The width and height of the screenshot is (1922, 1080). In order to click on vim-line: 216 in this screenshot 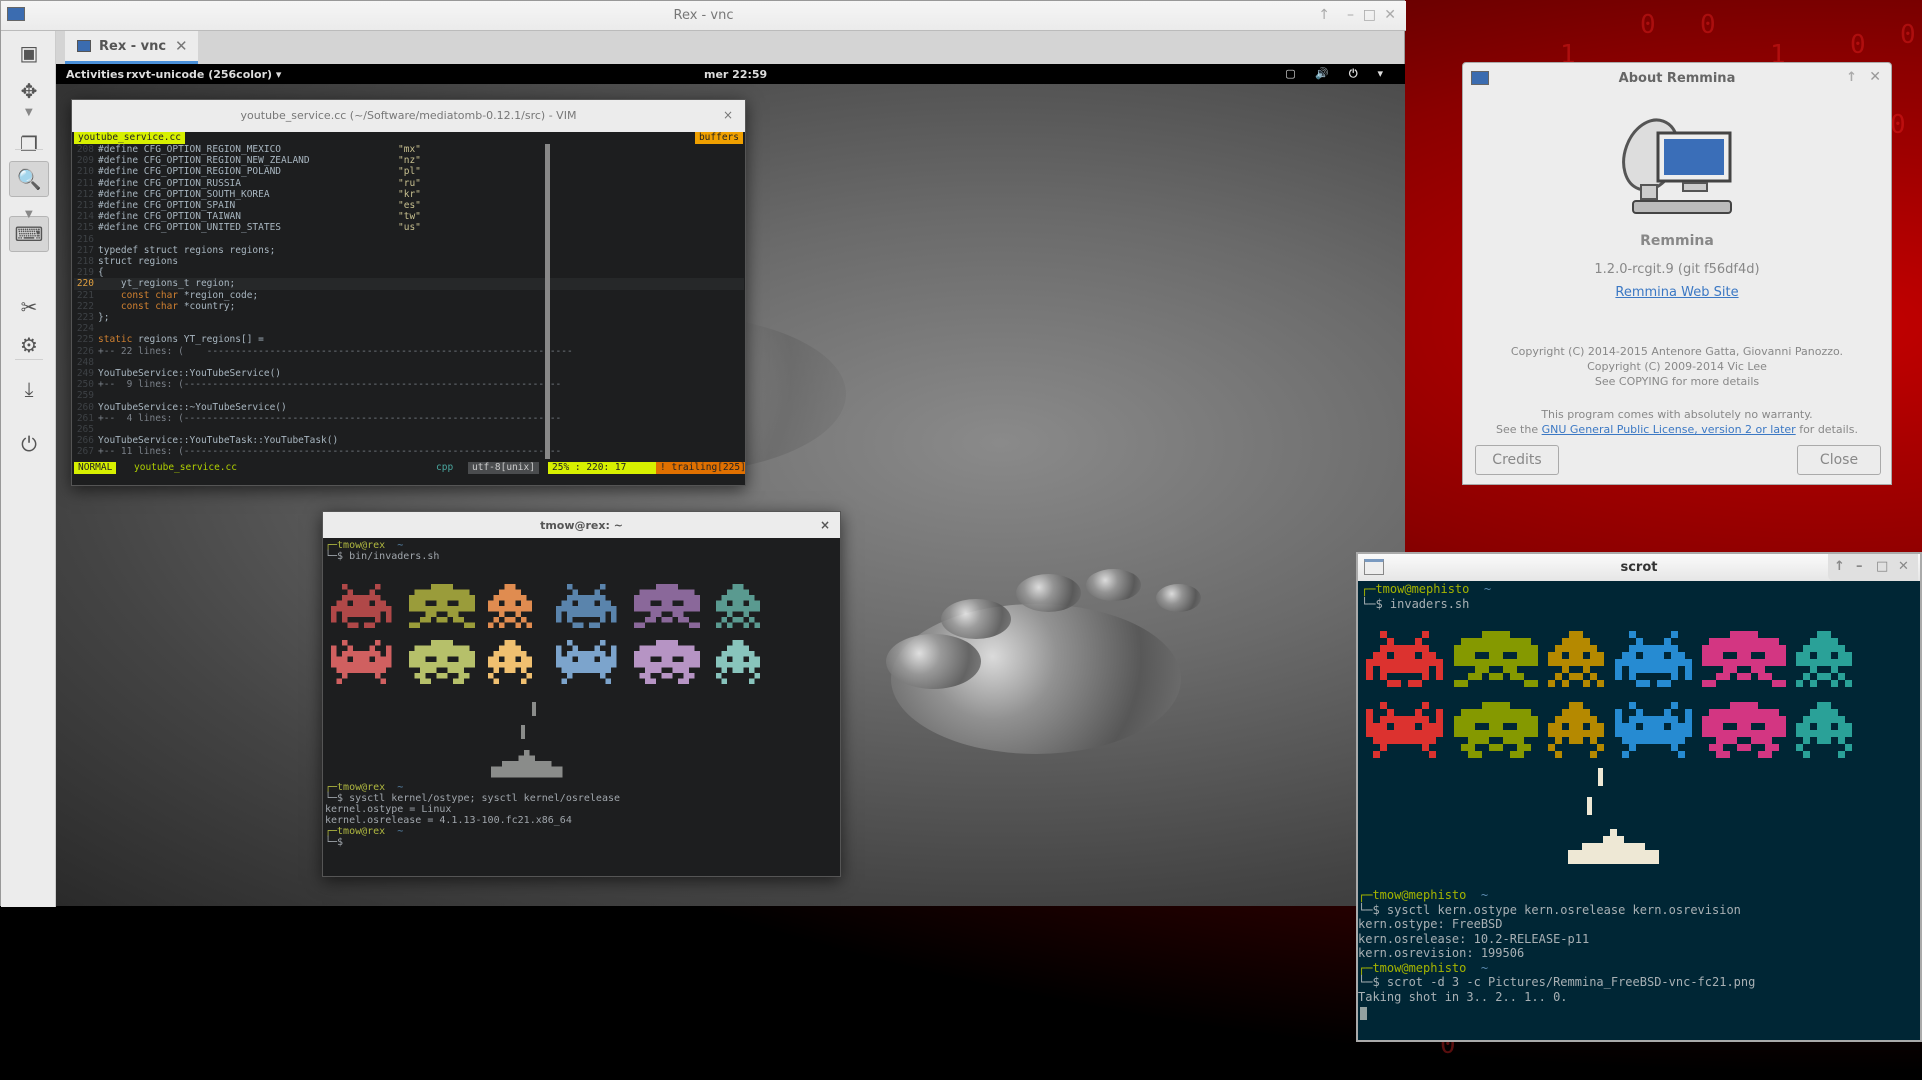, I will do `click(409, 239)`.